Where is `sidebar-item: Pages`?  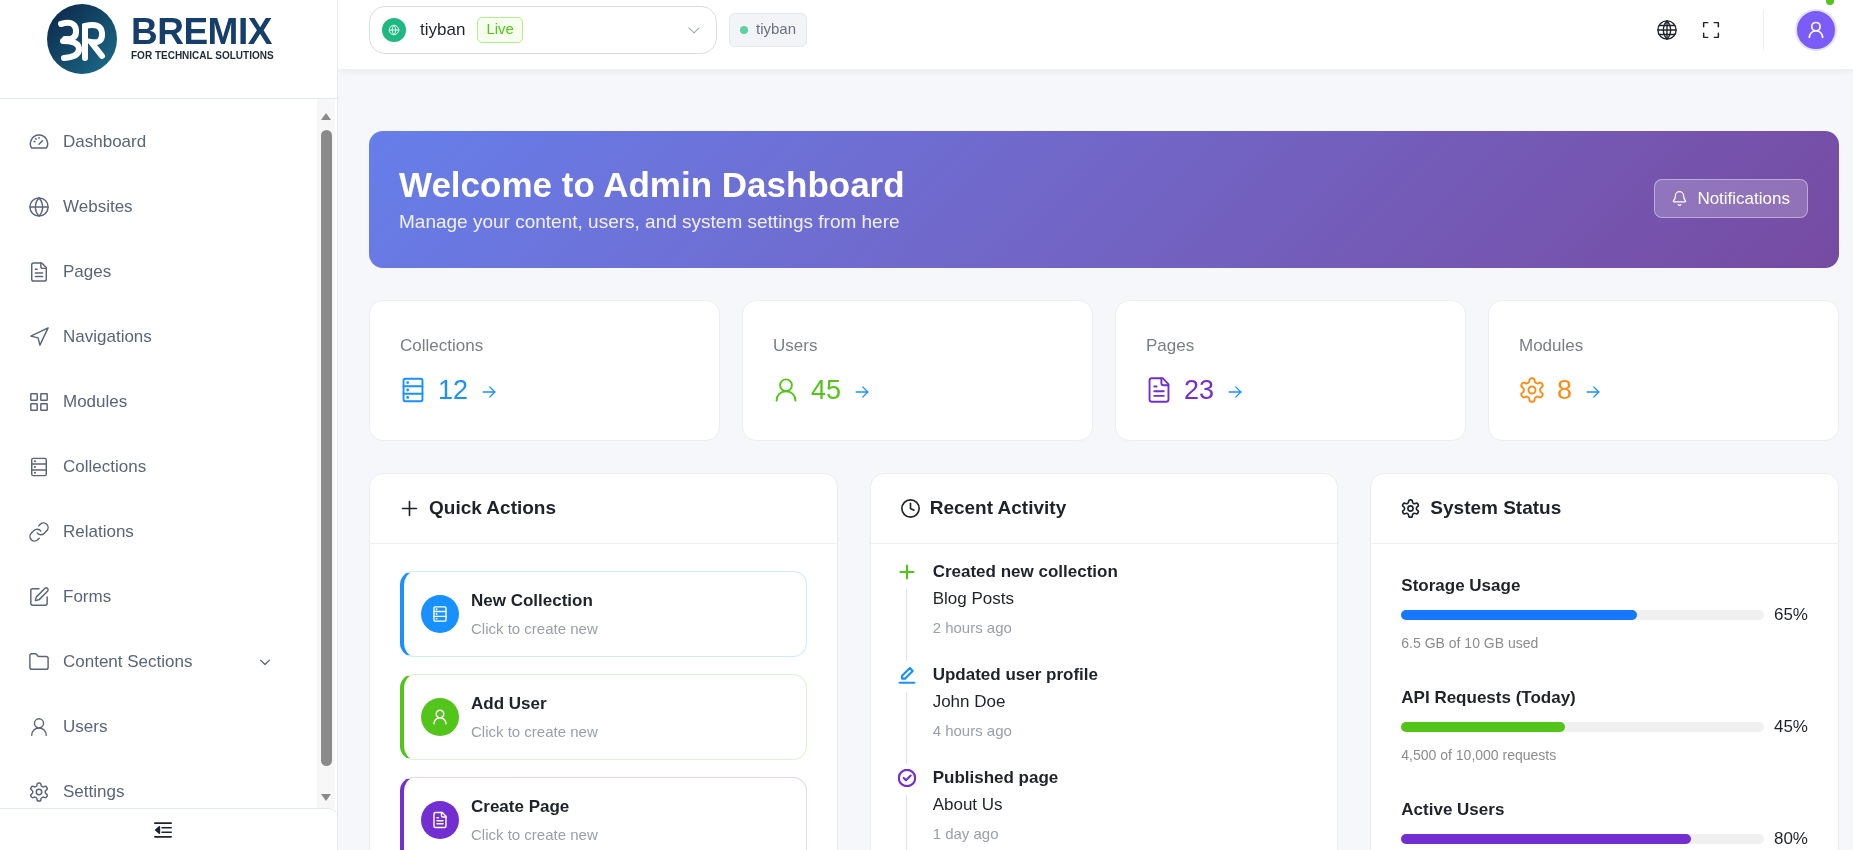 sidebar-item: Pages is located at coordinates (168, 271).